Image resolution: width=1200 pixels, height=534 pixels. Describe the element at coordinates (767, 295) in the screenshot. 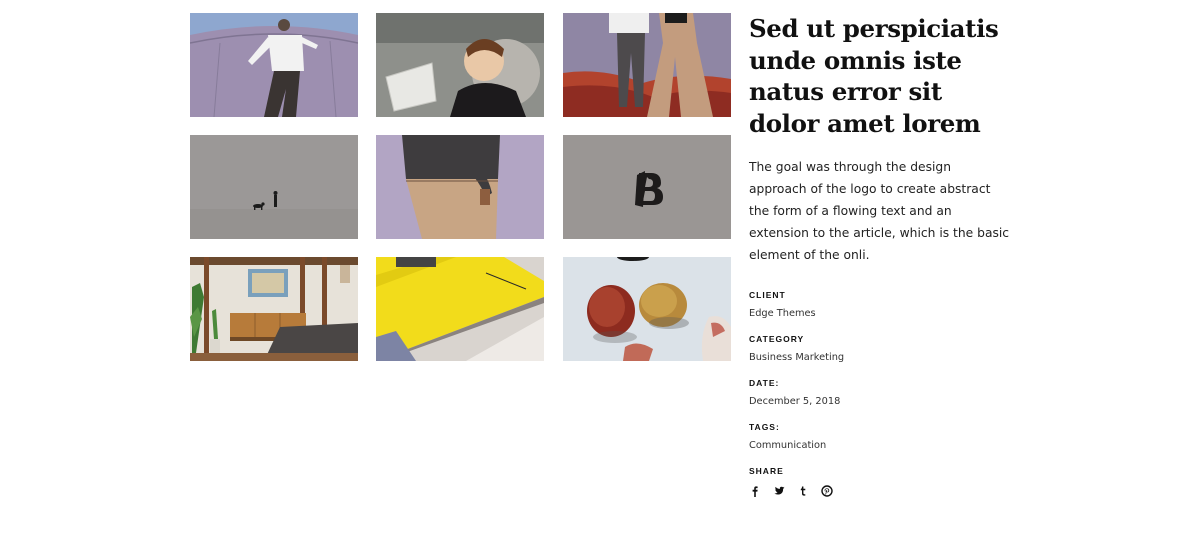

I see `meta-client-label: CLIENT` at that location.